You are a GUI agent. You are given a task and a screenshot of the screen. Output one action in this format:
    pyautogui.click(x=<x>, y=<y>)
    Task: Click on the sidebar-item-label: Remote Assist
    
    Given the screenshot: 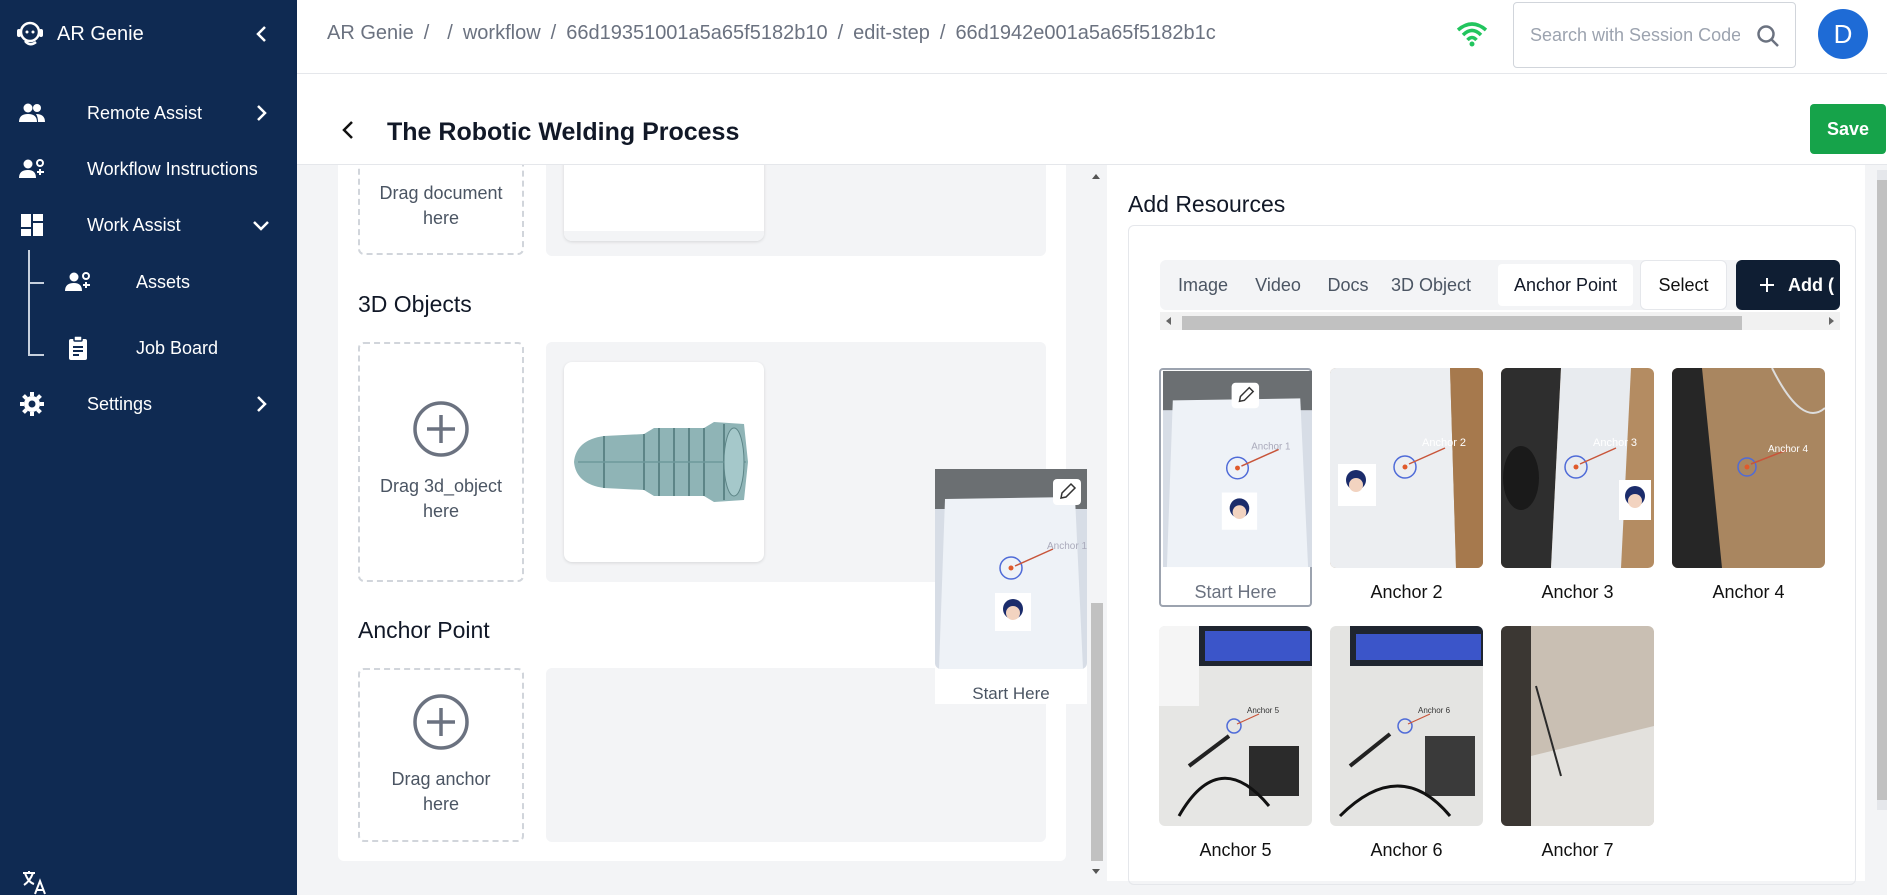 What is the action you would take?
    pyautogui.click(x=145, y=112)
    